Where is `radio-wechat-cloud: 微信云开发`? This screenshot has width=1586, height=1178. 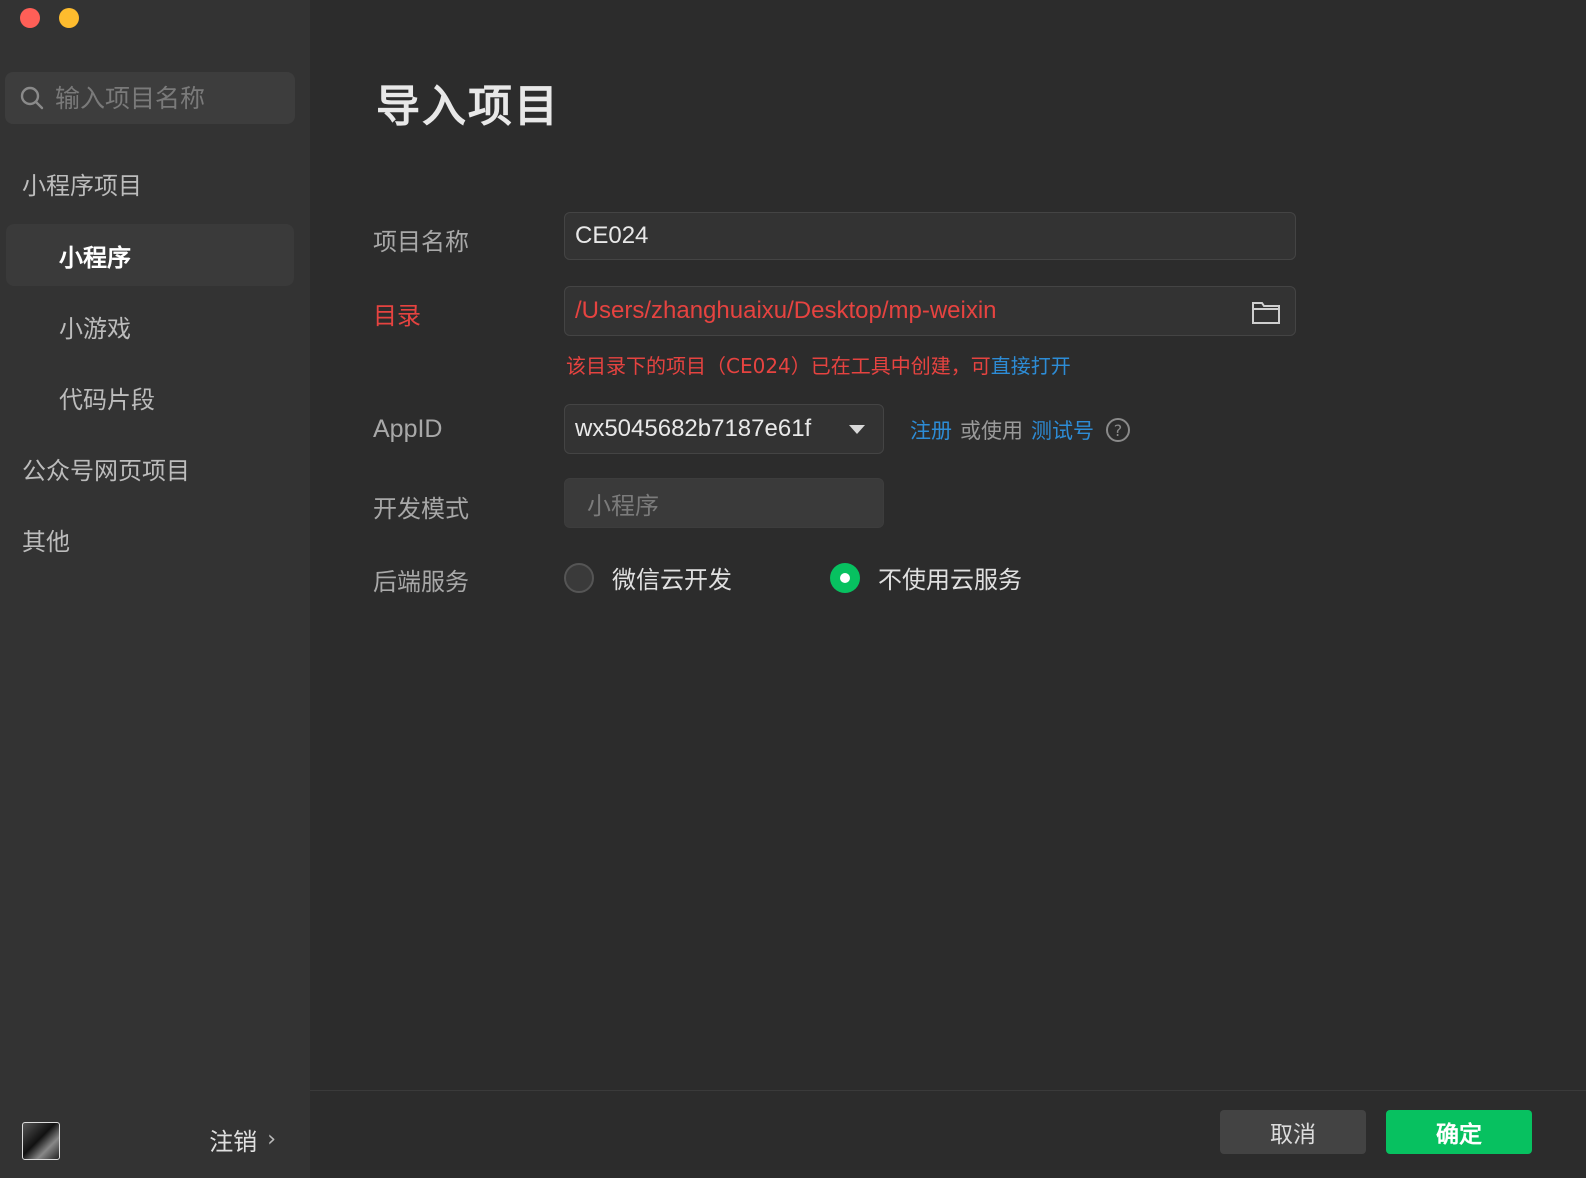 radio-wechat-cloud: 微信云开发 is located at coordinates (648, 577).